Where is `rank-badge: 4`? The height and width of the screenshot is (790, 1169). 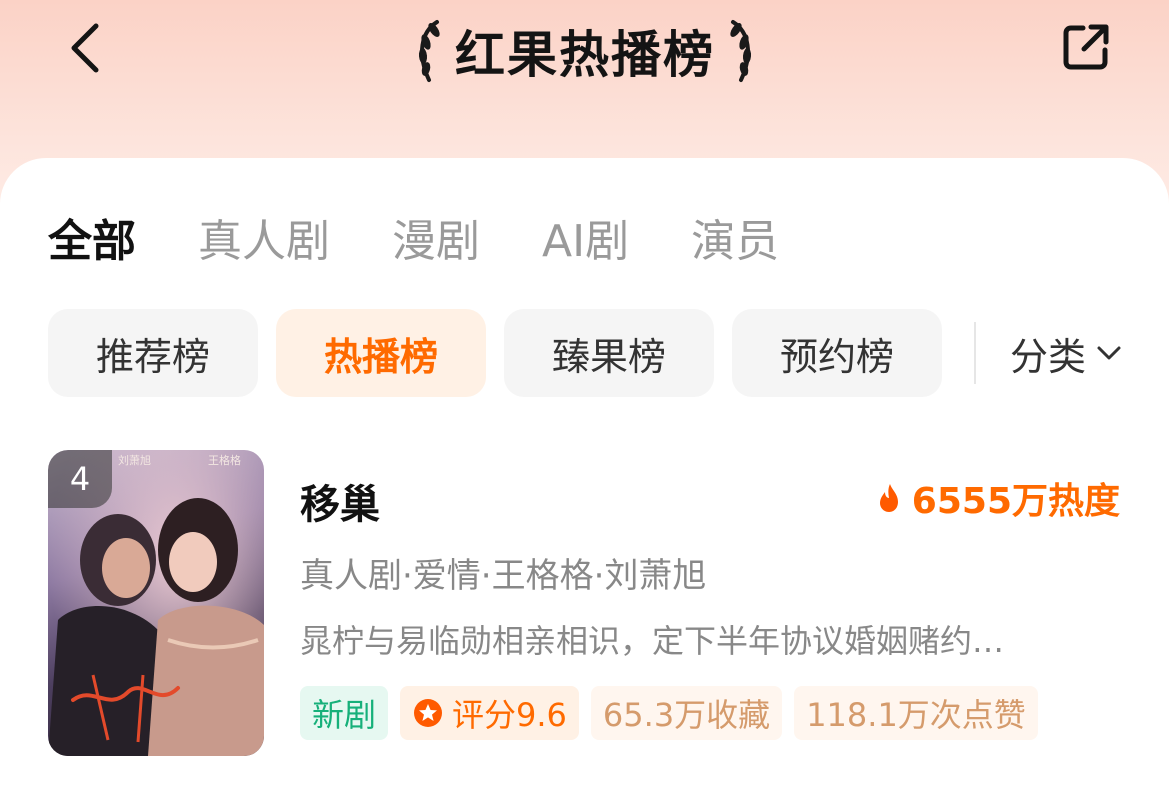 rank-badge: 4 is located at coordinates (80, 479).